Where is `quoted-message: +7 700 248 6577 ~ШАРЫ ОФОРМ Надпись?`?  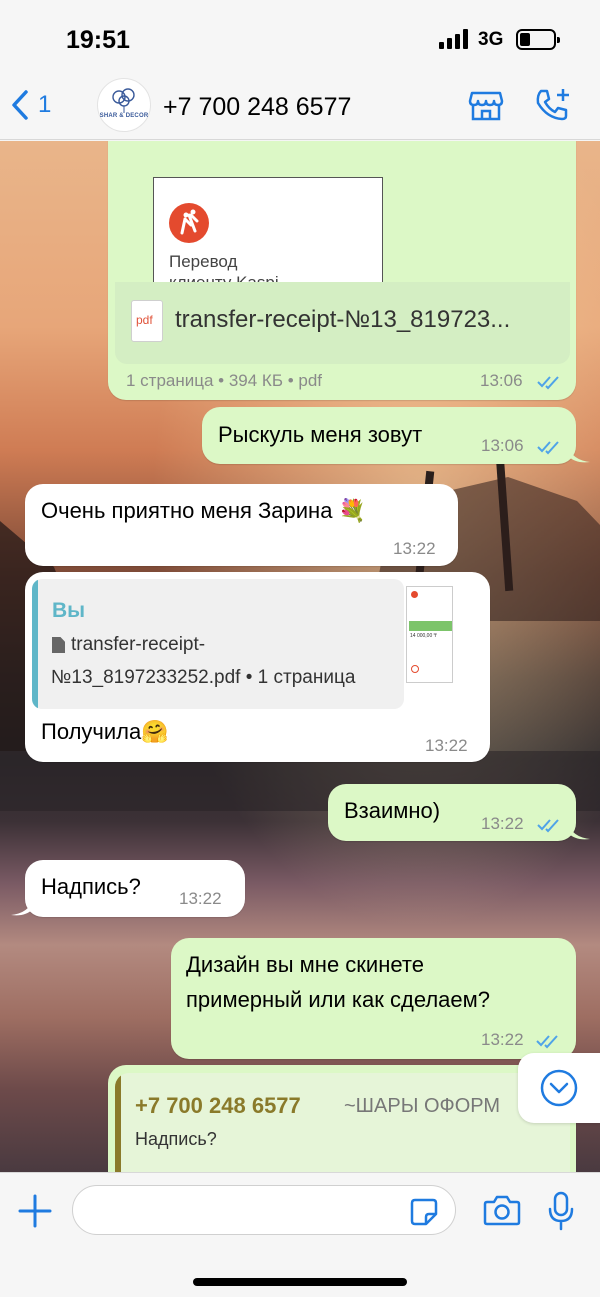 quoted-message: +7 700 248 6577 ~ШАРЫ ОФОРМ Надпись? is located at coordinates (342, 1122).